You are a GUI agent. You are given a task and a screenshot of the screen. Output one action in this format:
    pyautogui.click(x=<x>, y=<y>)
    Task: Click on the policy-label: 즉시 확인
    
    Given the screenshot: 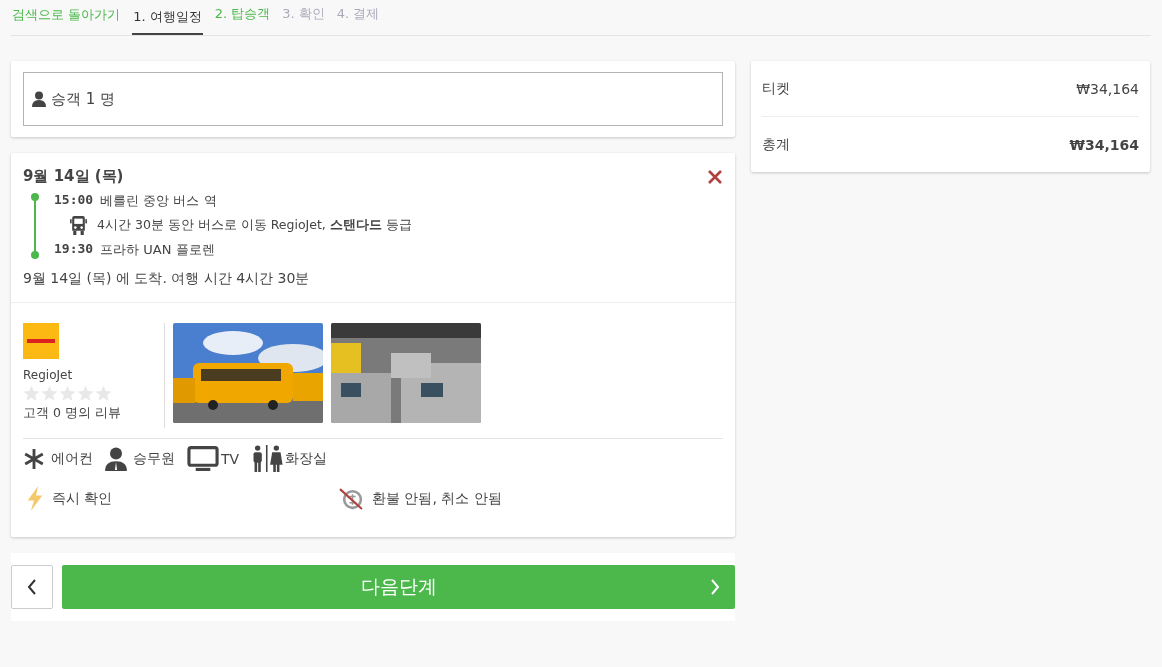 What is the action you would take?
    pyautogui.click(x=82, y=498)
    